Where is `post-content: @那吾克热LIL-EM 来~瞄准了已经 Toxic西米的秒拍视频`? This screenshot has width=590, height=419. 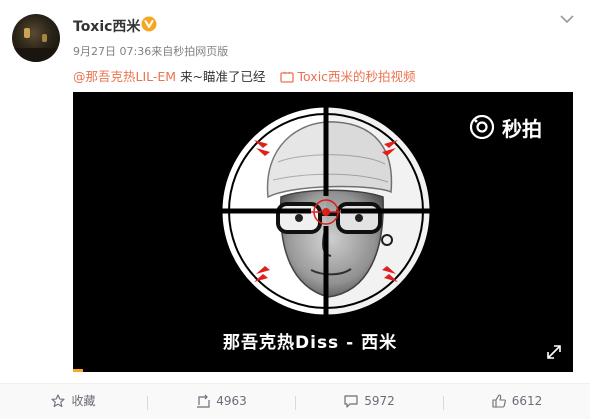
post-content: @那吾克热LIL-EM 来~瞄准了已经 Toxic西米的秒拍视频 is located at coordinates (244, 75).